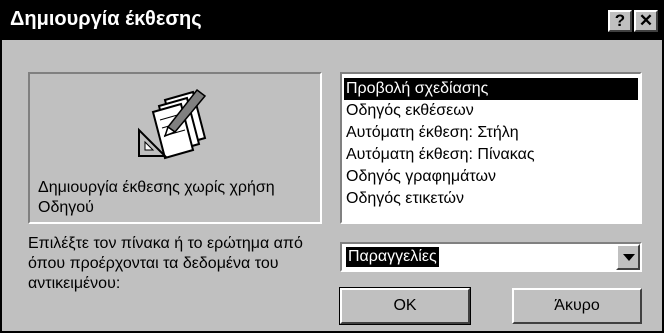 Image resolution: width=664 pixels, height=333 pixels. What do you see at coordinates (332, 21) in the screenshot?
I see `title-bar: Δημιουργία έκθεσης ? ✕` at bounding box center [332, 21].